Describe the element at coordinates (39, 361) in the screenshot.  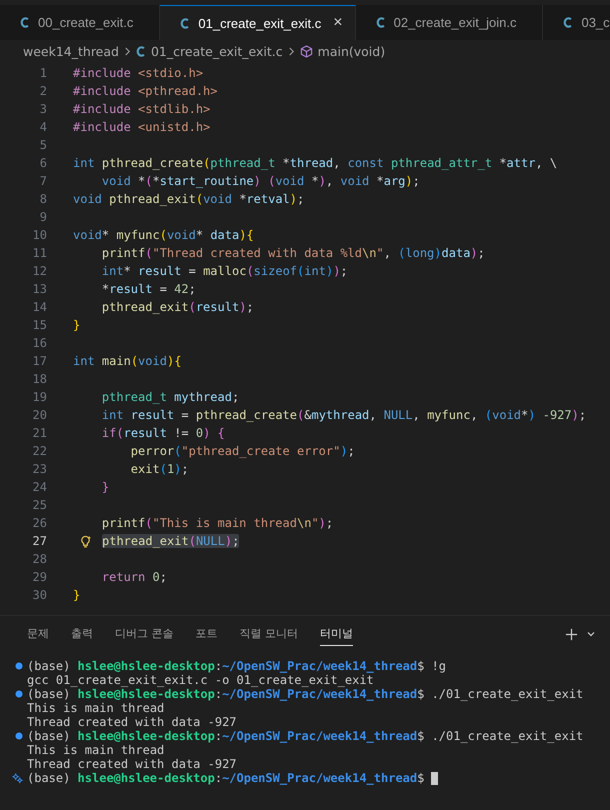
I see `line-number: 17` at that location.